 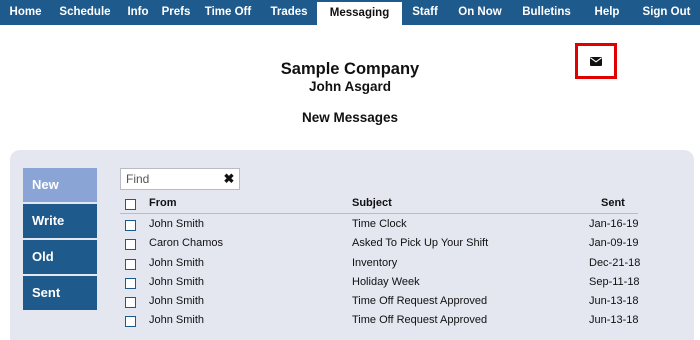 I want to click on row-subject: Asked To Pick Up Your Shift, so click(x=420, y=243).